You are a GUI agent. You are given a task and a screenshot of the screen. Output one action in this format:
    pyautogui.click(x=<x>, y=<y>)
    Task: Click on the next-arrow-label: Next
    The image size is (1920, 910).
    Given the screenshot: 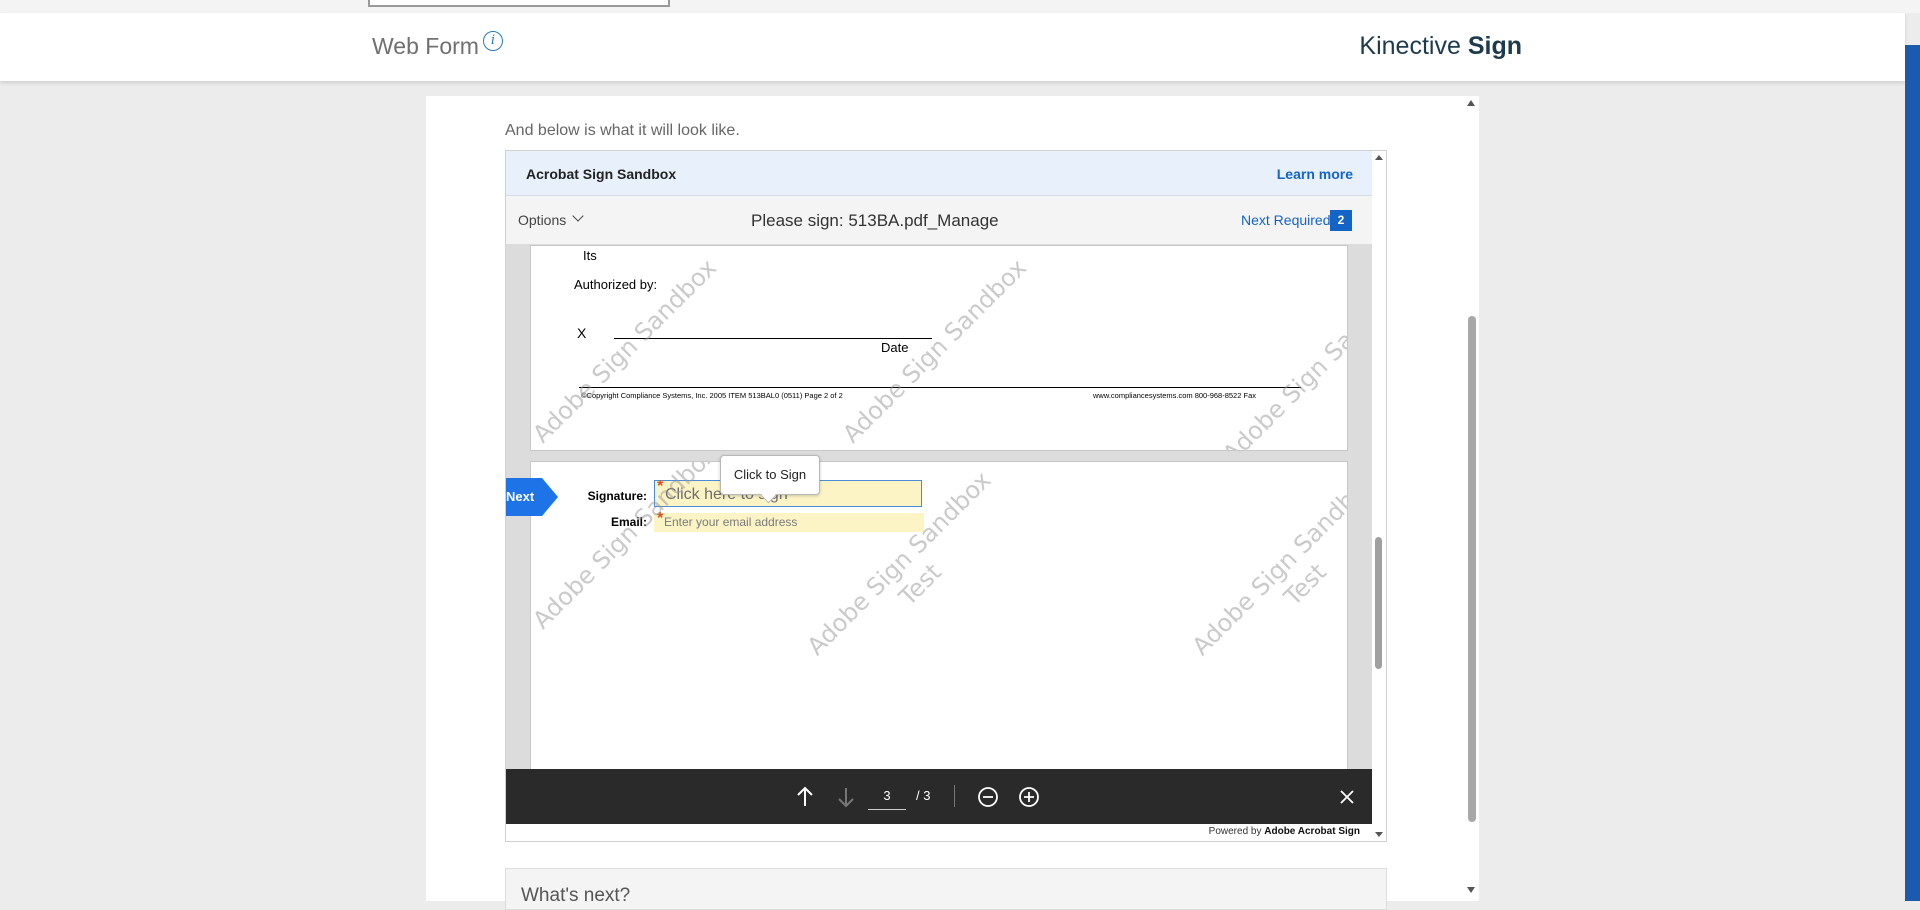 What is the action you would take?
    pyautogui.click(x=520, y=496)
    